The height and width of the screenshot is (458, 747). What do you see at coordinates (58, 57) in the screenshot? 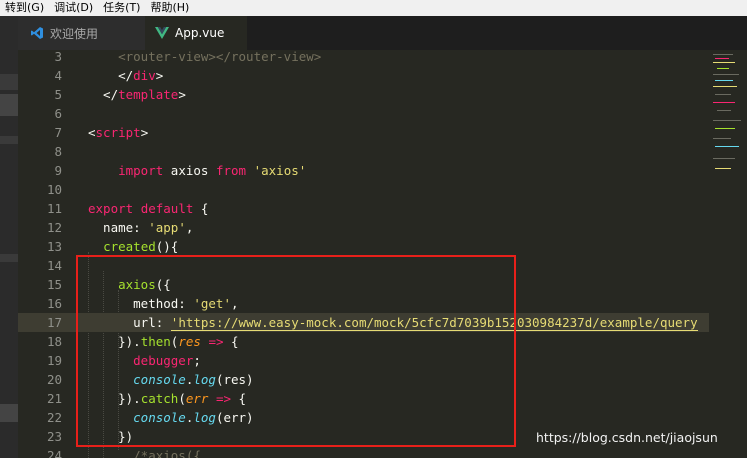
I see `line-number: 3` at bounding box center [58, 57].